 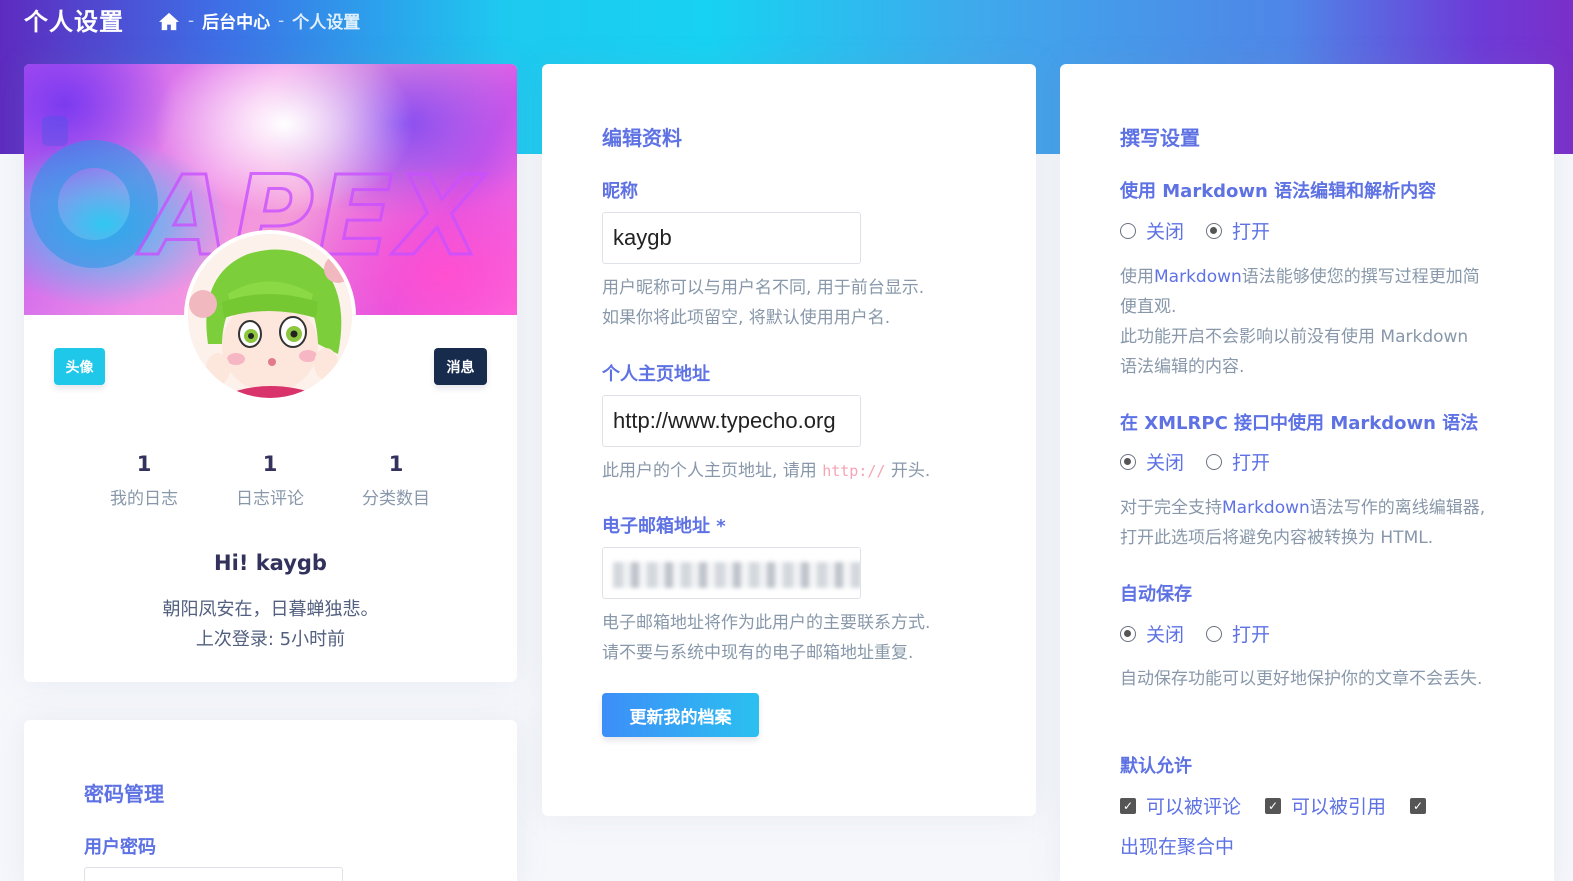 What do you see at coordinates (1177, 845) in the screenshot?
I see `allow-feed-label: 出现在聚合中` at bounding box center [1177, 845].